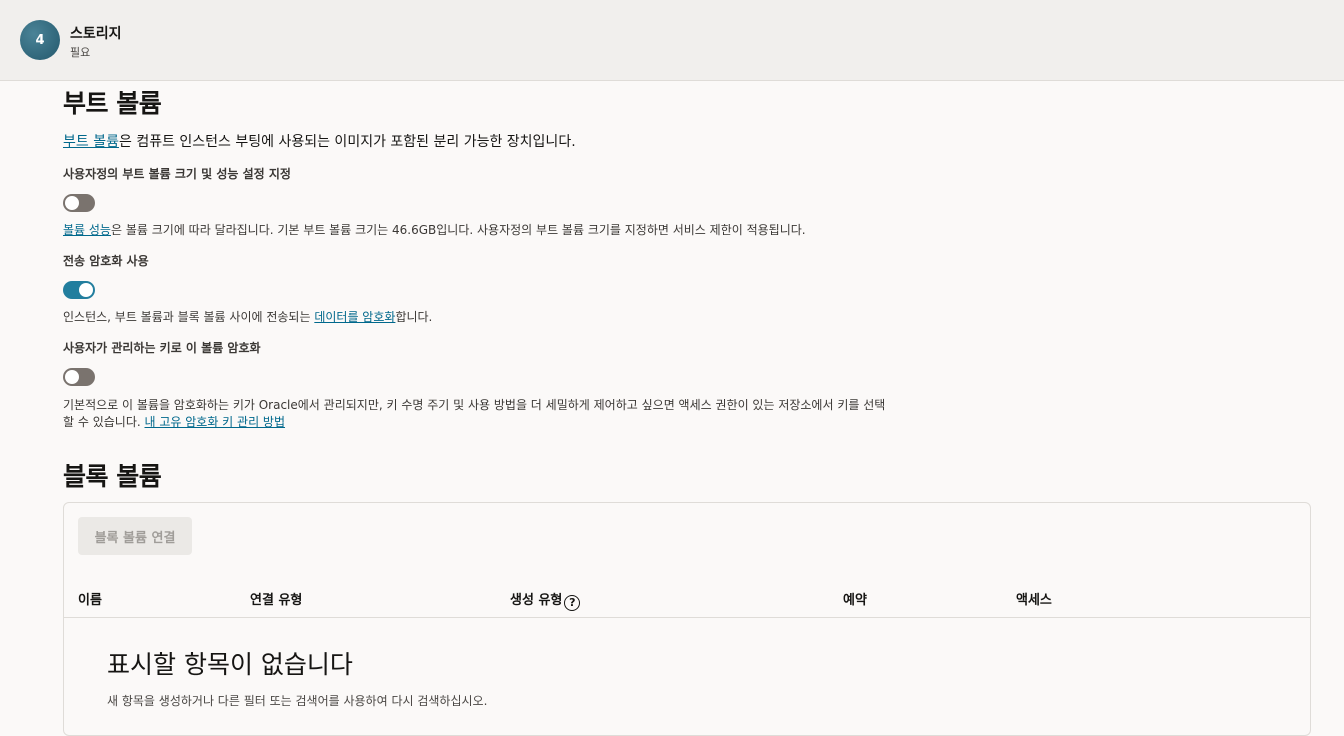 The height and width of the screenshot is (736, 1344). What do you see at coordinates (96, 34) in the screenshot?
I see `step-title: 스토리지` at bounding box center [96, 34].